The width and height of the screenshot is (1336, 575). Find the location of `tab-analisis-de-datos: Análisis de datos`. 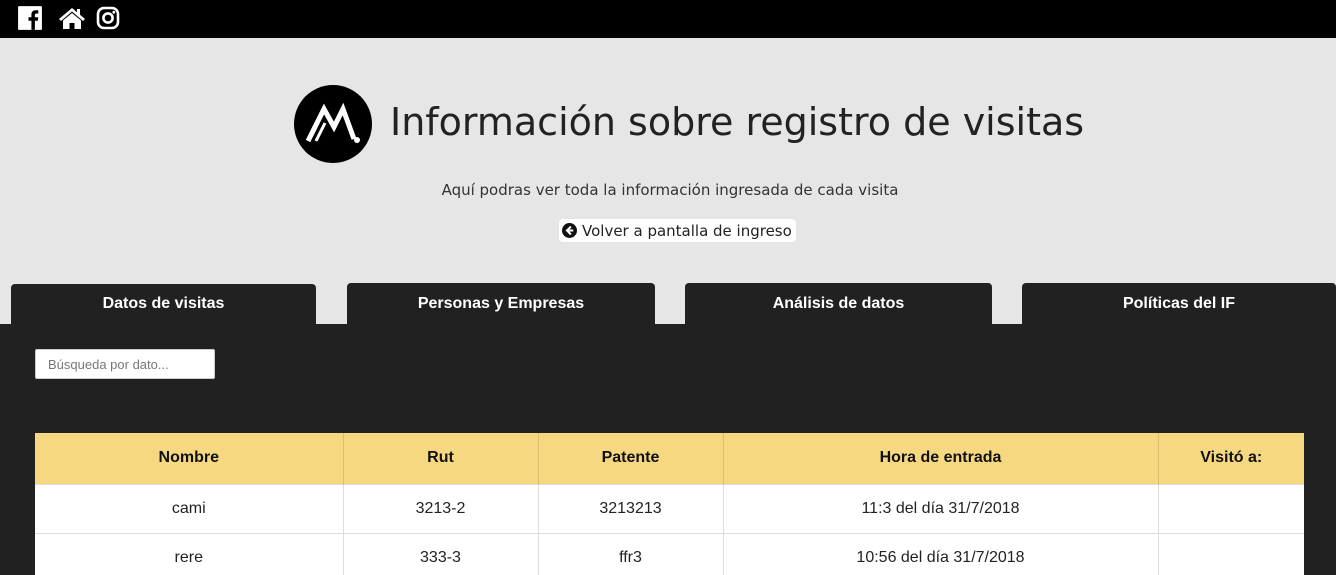

tab-analisis-de-datos: Análisis de datos is located at coordinates (838, 304).